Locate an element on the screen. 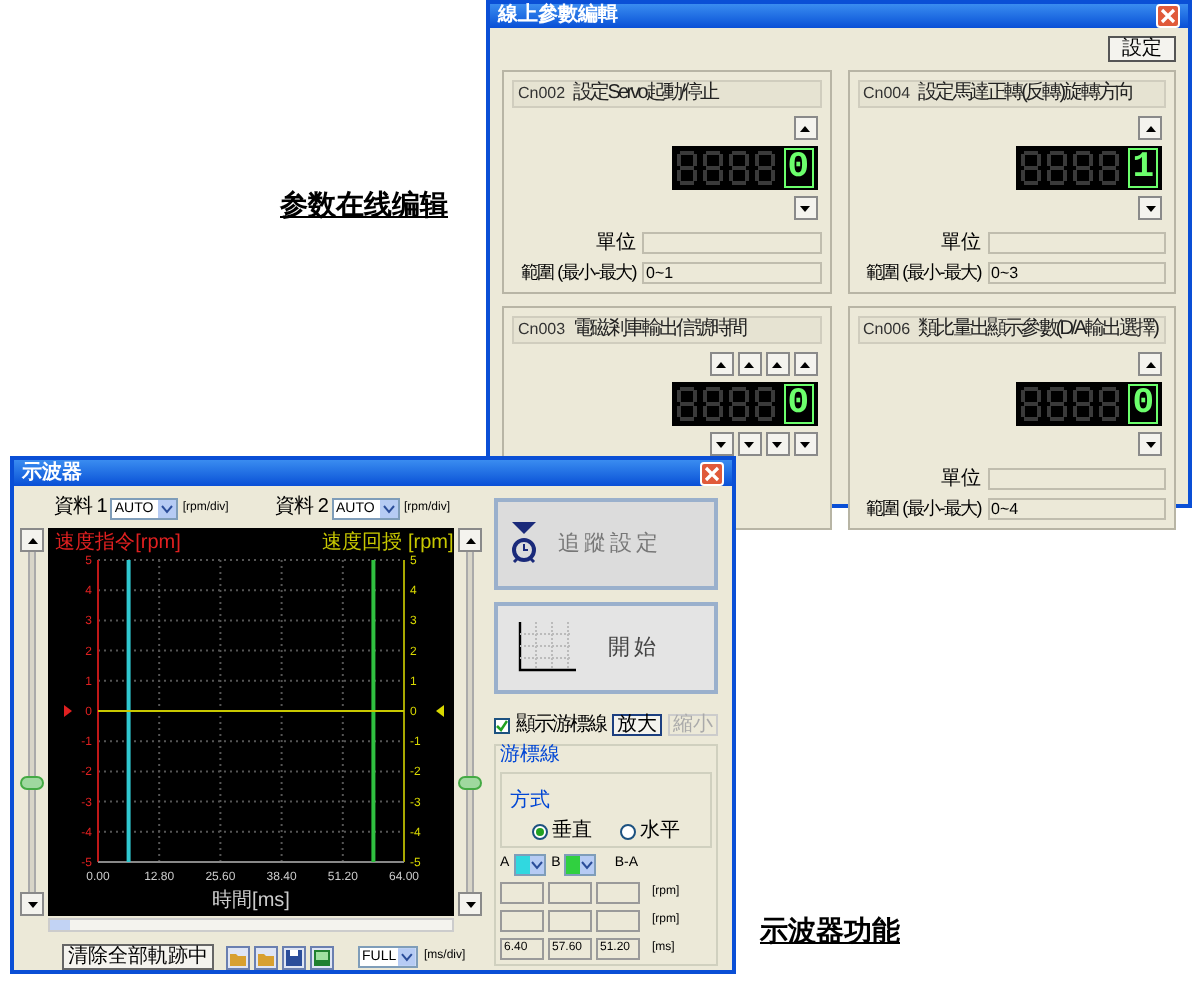 The height and width of the screenshot is (988, 1192). axis-title: 速度指令[rpm] is located at coordinates (118, 543).